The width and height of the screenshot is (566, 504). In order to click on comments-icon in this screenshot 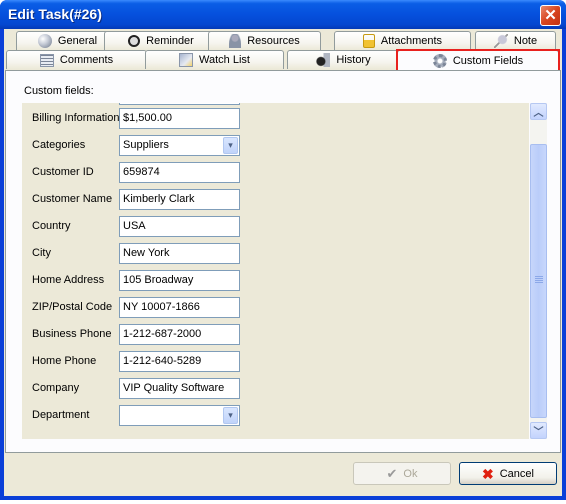, I will do `click(46, 60)`.